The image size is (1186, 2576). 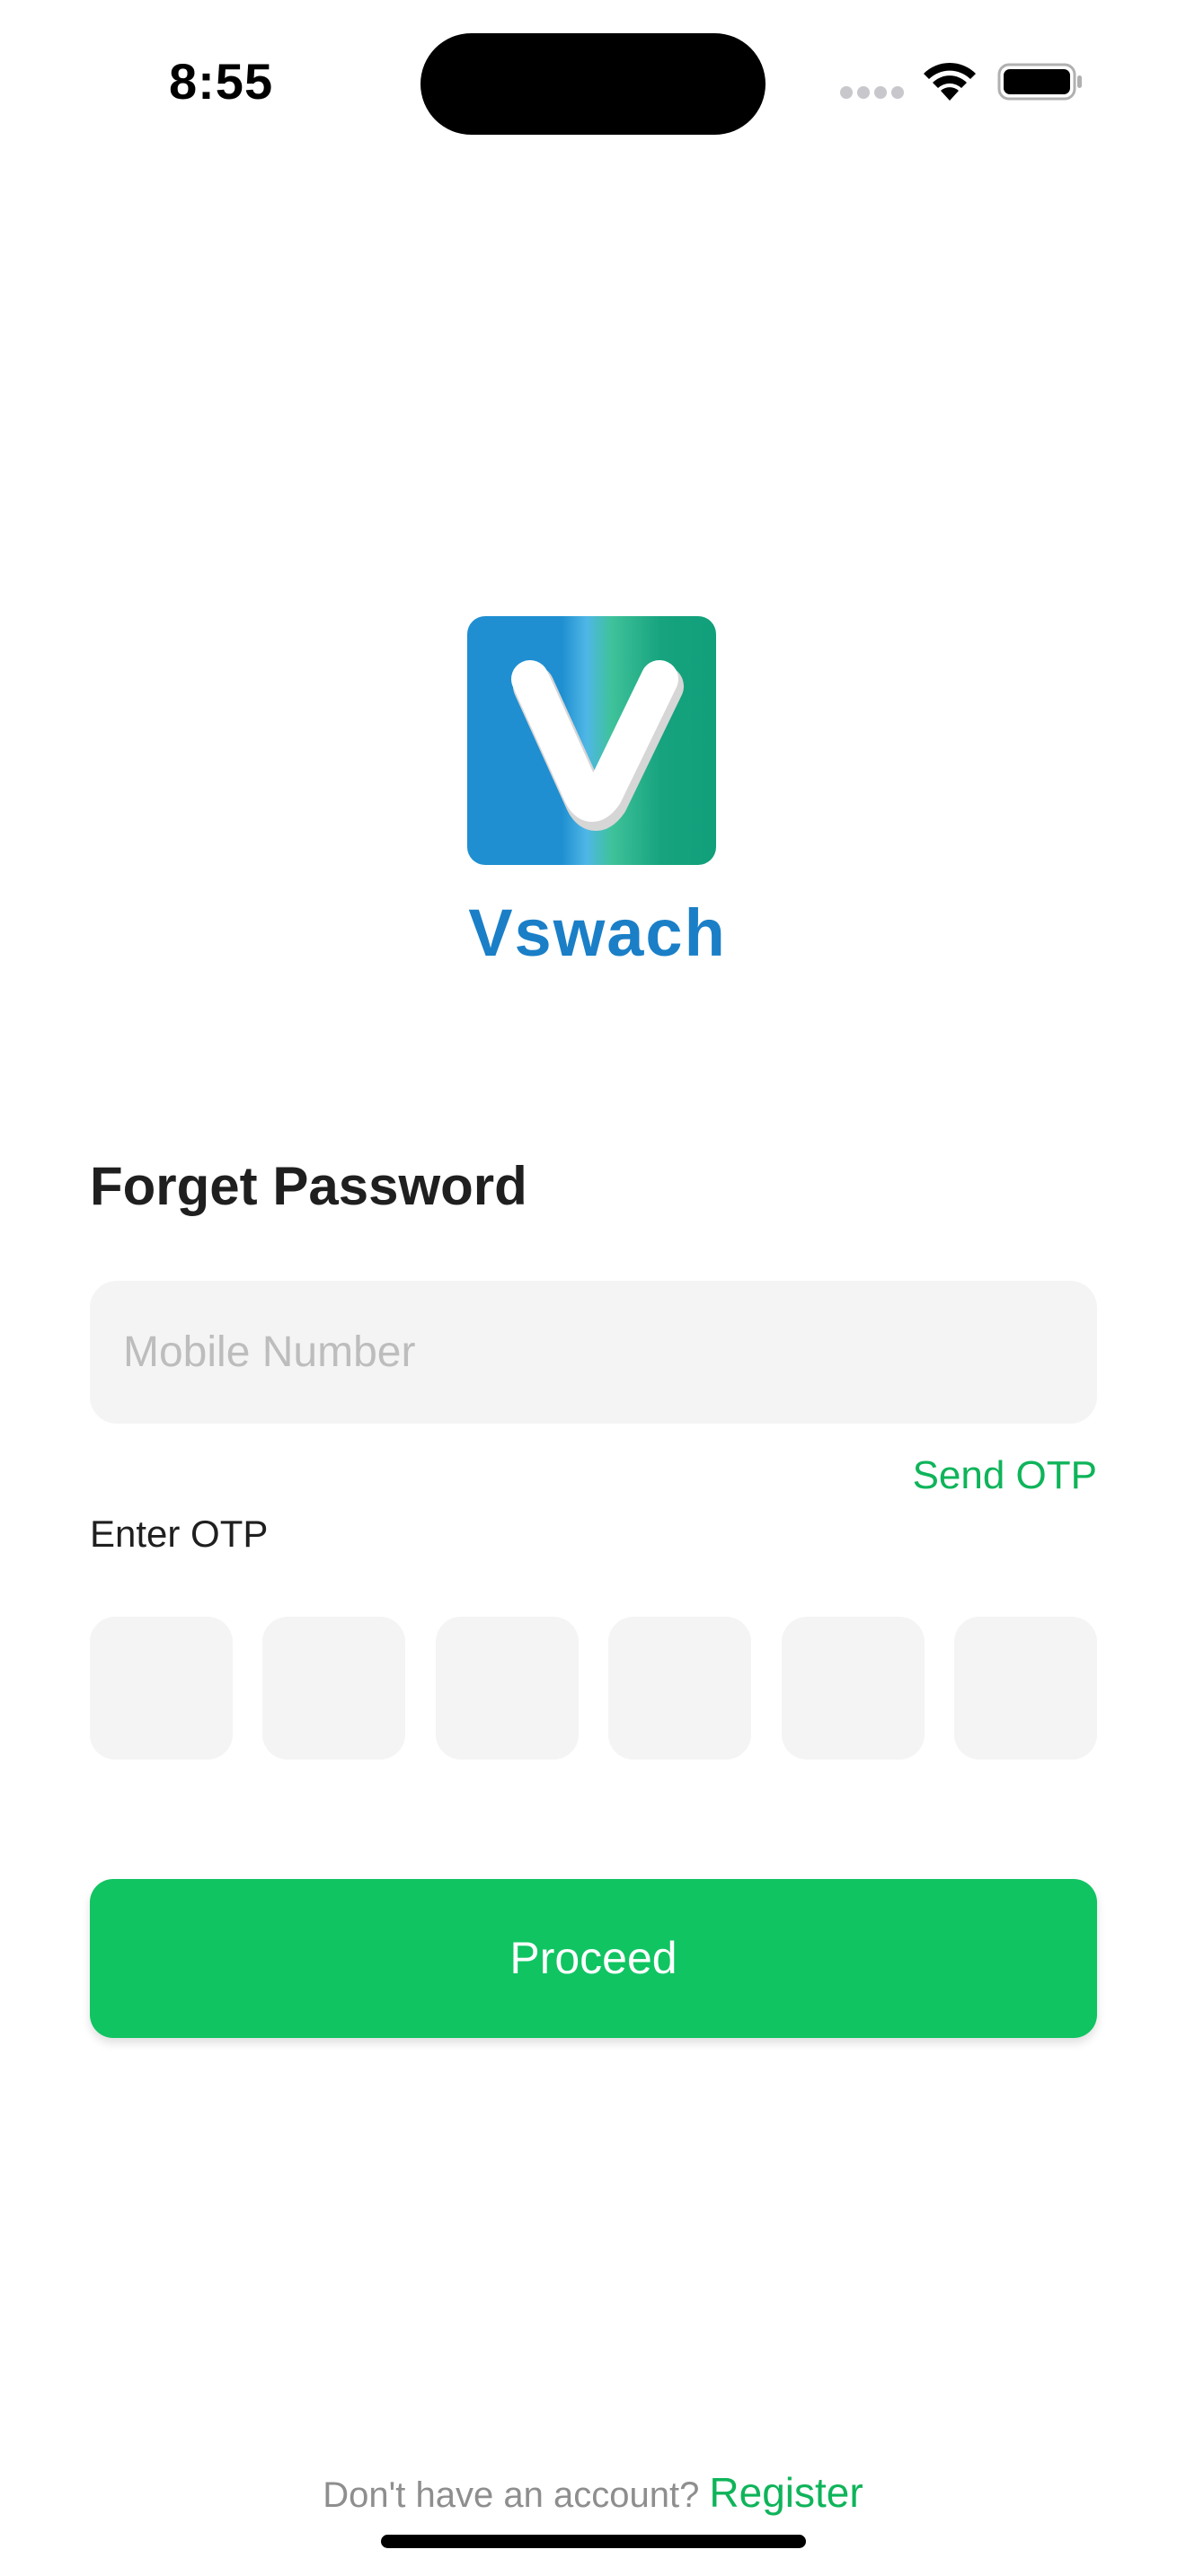 I want to click on v-mark-icon, so click(x=597, y=745).